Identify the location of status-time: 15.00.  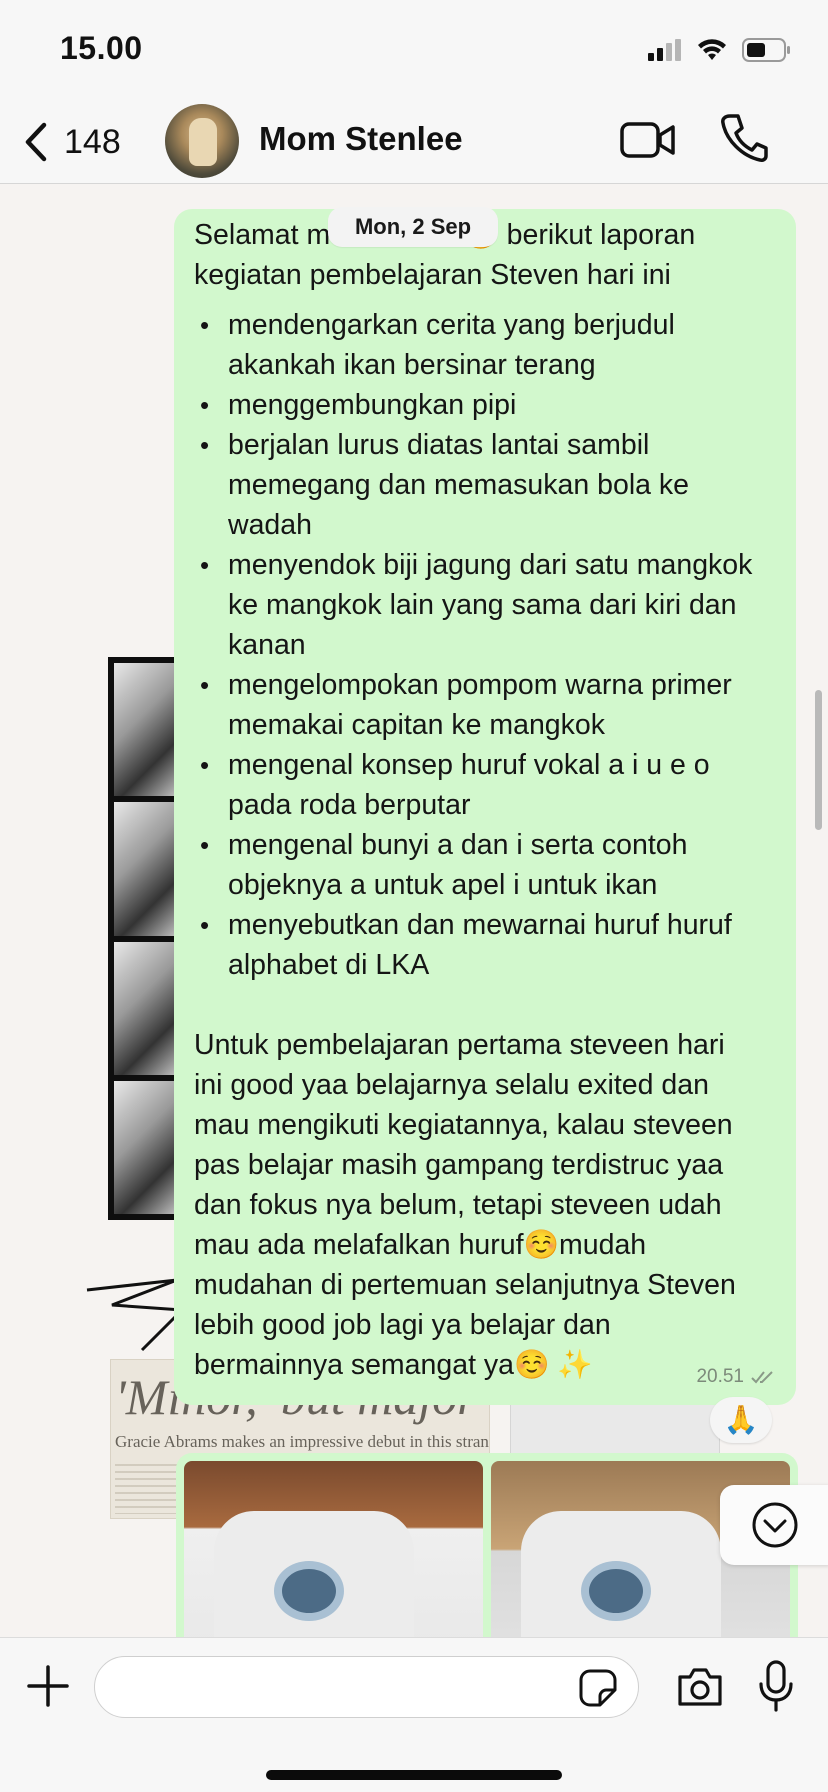
(101, 48).